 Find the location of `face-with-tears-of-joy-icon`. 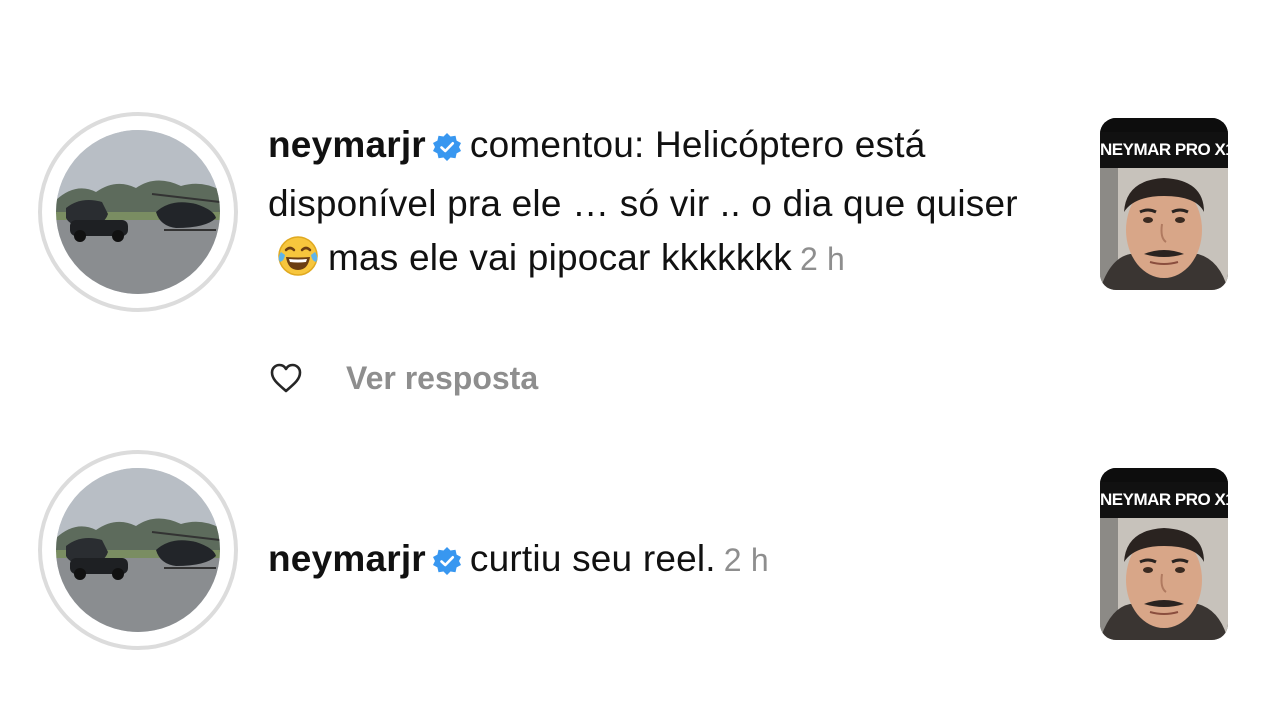

face-with-tears-of-joy-icon is located at coordinates (298, 263).